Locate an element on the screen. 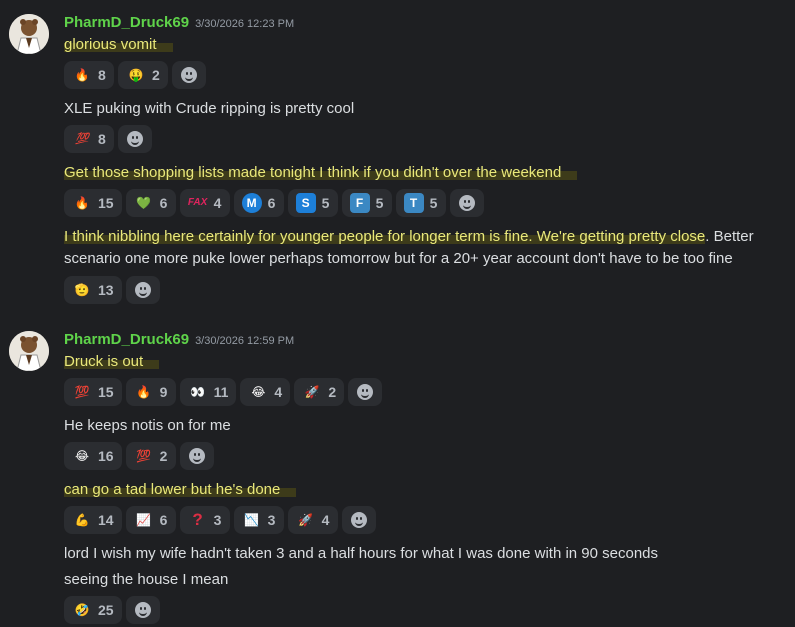  reaction-hundred: 💯 15 is located at coordinates (93, 392).